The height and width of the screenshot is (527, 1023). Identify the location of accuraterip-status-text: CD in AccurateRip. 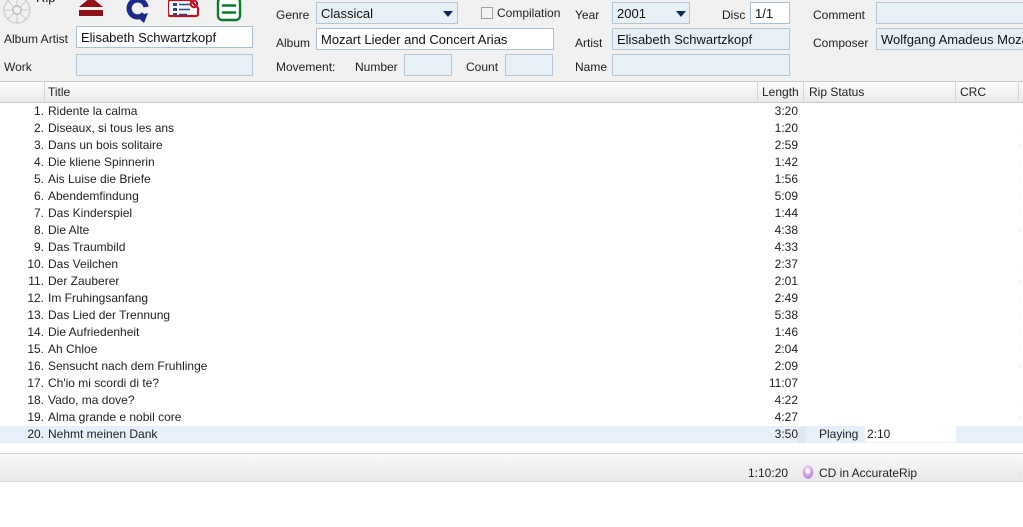
(868, 473).